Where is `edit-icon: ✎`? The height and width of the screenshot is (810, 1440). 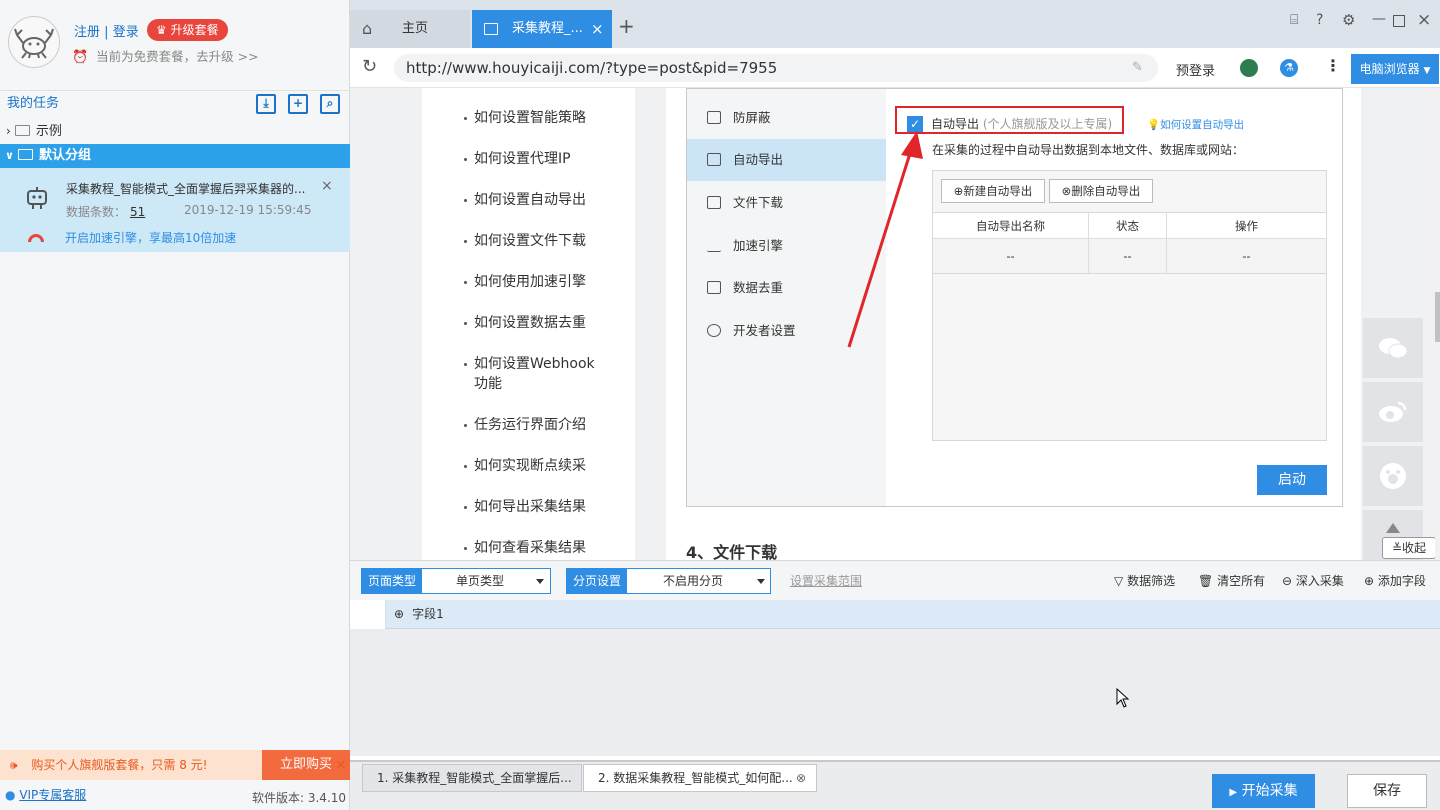 edit-icon: ✎ is located at coordinates (1137, 68).